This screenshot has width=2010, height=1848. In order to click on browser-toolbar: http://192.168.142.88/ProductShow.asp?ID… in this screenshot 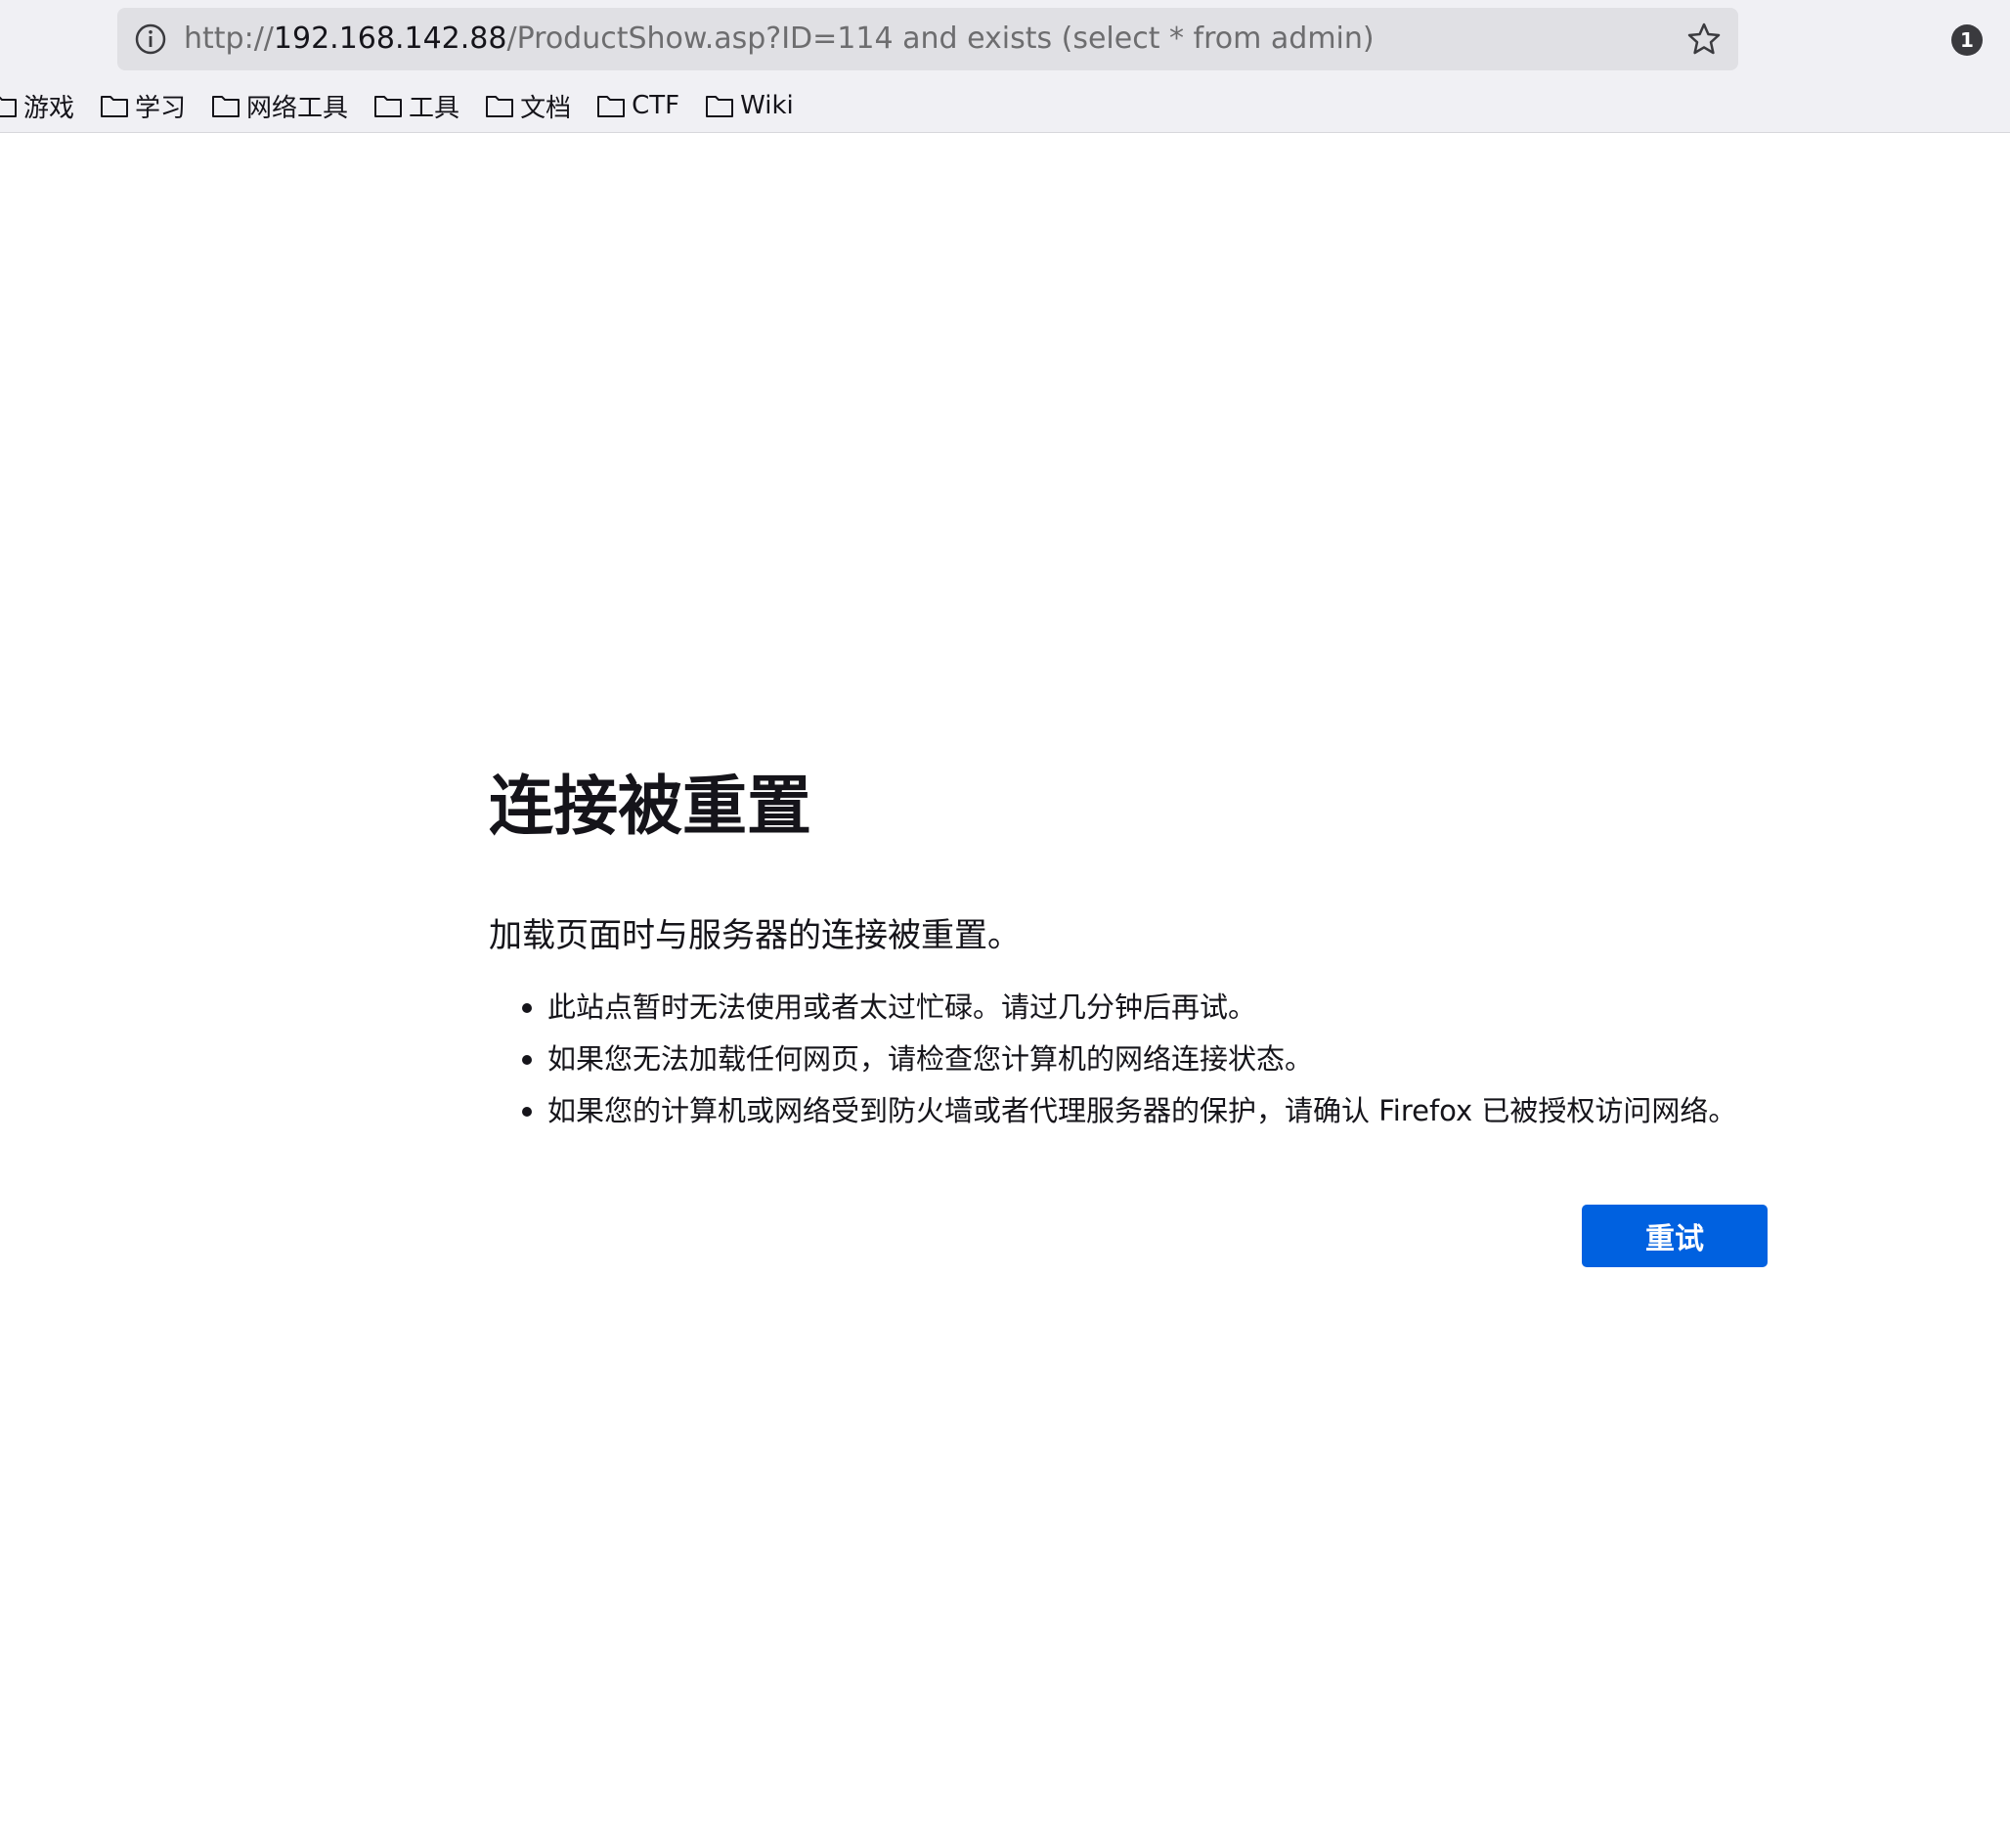, I will do `click(1005, 66)`.